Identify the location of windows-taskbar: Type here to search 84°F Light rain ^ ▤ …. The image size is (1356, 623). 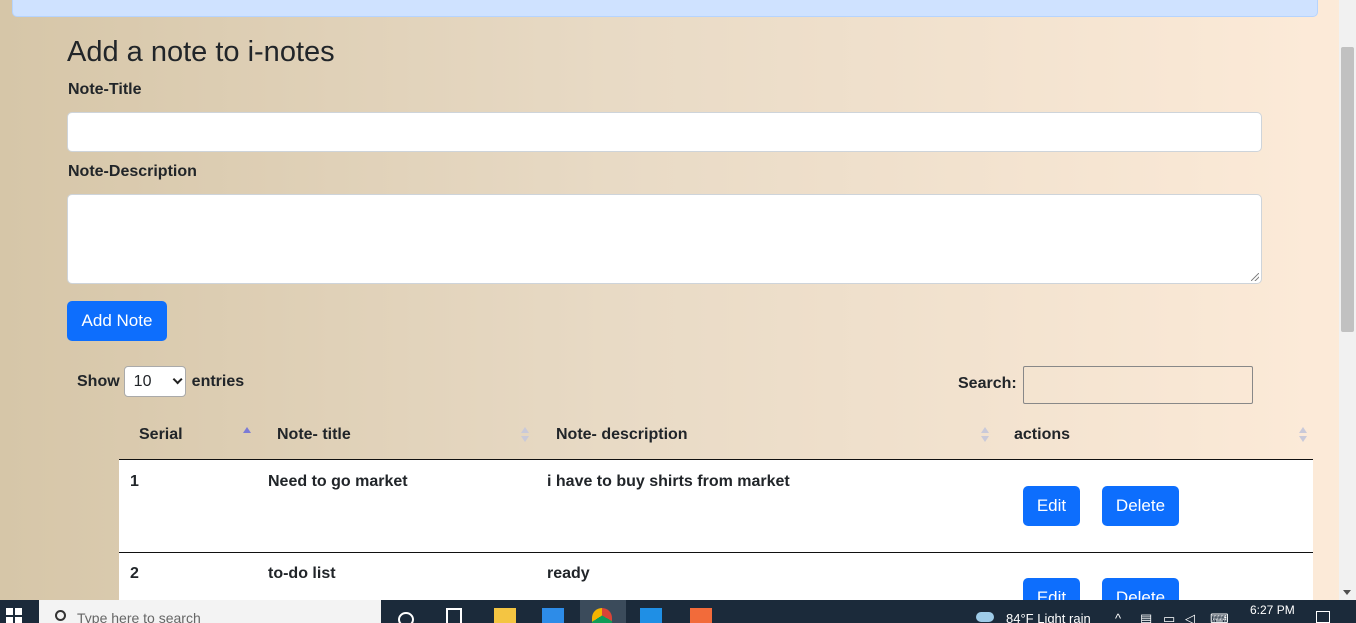
(678, 611).